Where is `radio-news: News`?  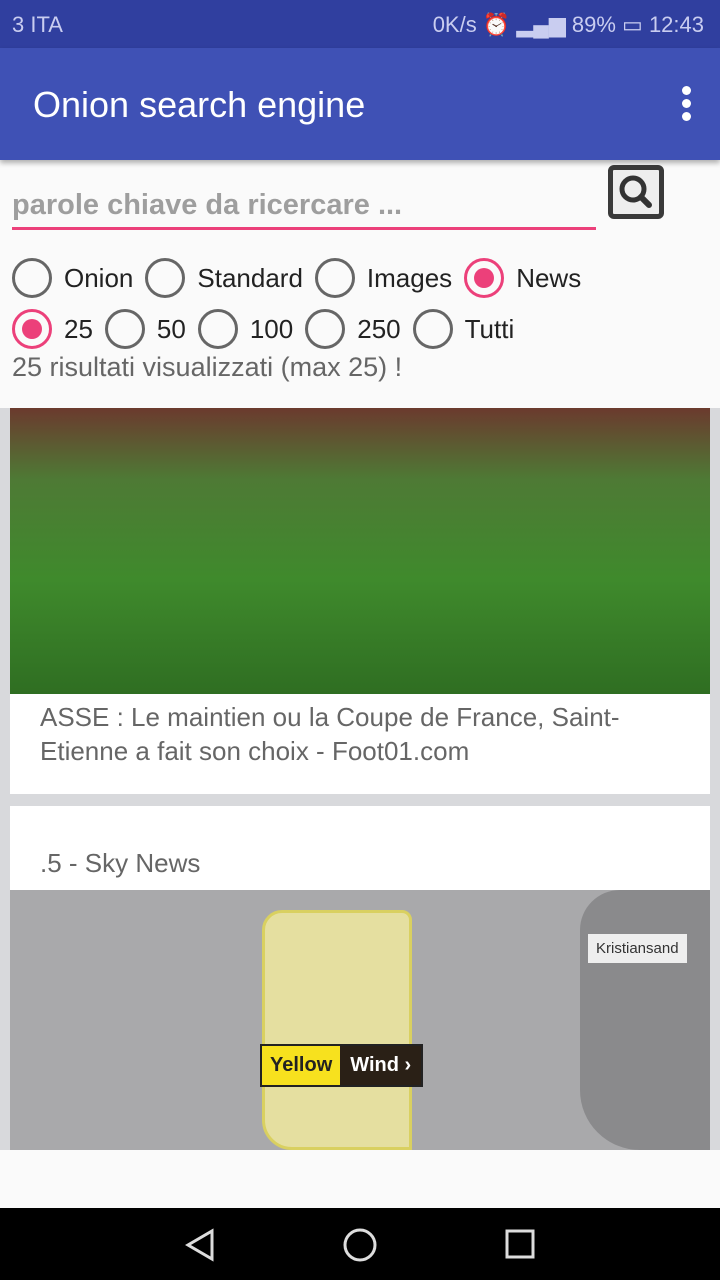 radio-news: News is located at coordinates (522, 278).